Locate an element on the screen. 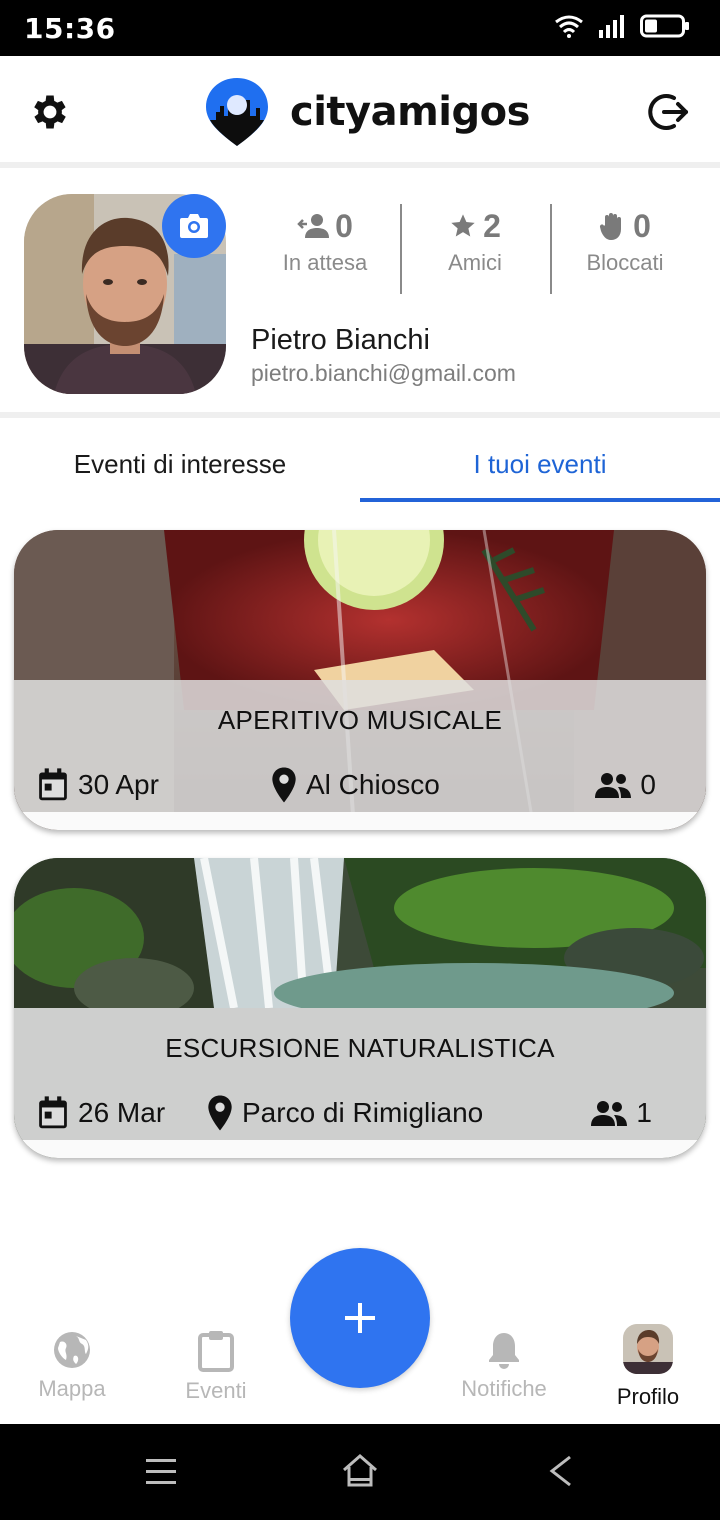 Image resolution: width=720 pixels, height=1520 pixels. plus-icon is located at coordinates (360, 1318).